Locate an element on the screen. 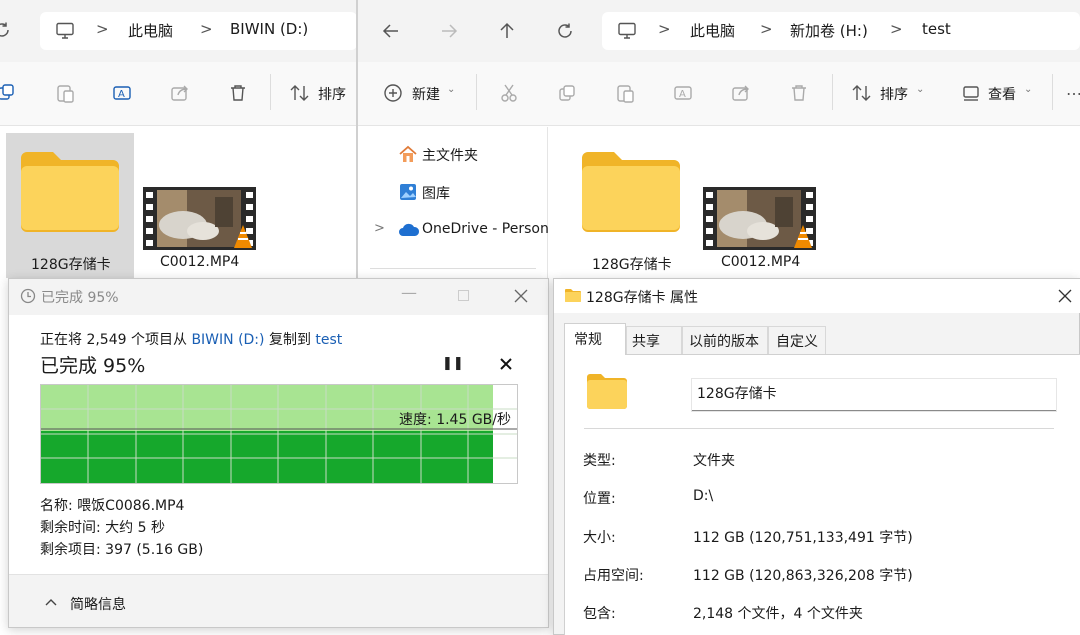  nav-divider is located at coordinates (453, 268).